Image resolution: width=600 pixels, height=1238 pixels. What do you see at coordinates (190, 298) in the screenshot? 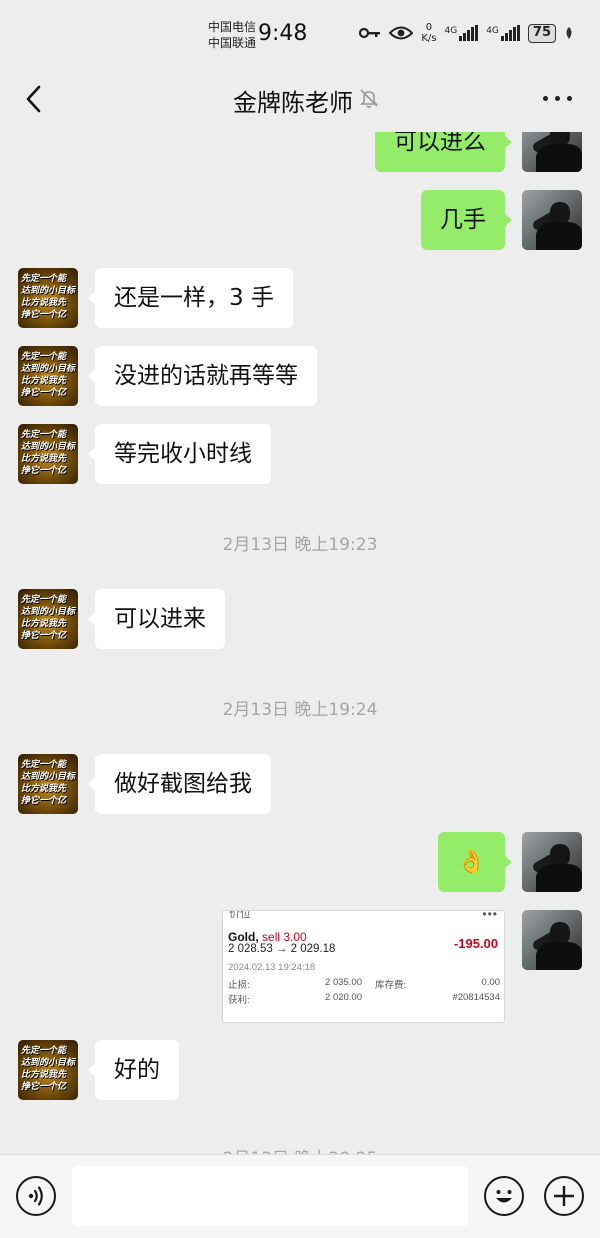
I see `message-bubble: 还是一样，3 手` at bounding box center [190, 298].